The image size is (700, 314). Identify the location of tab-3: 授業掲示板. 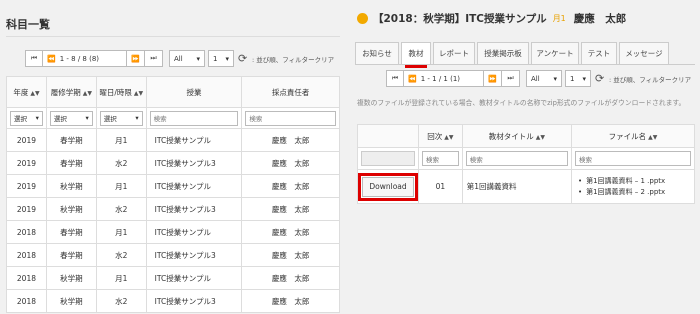
(503, 53).